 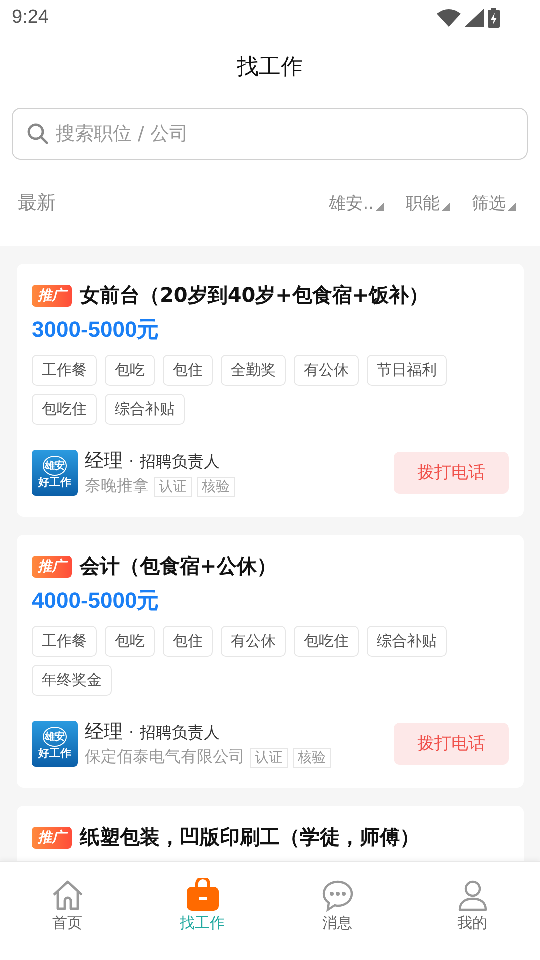 I want to click on signal-icon, so click(x=474, y=18).